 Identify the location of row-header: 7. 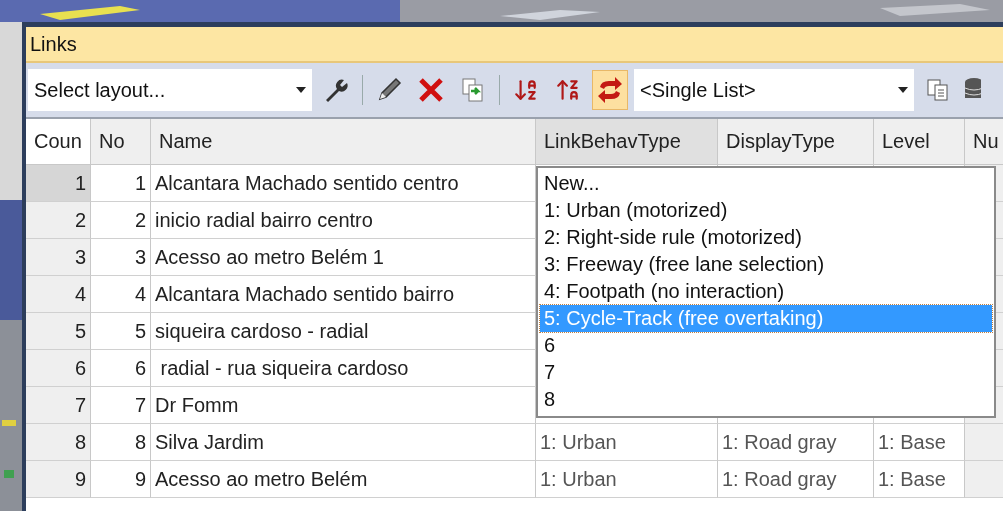
(58, 405).